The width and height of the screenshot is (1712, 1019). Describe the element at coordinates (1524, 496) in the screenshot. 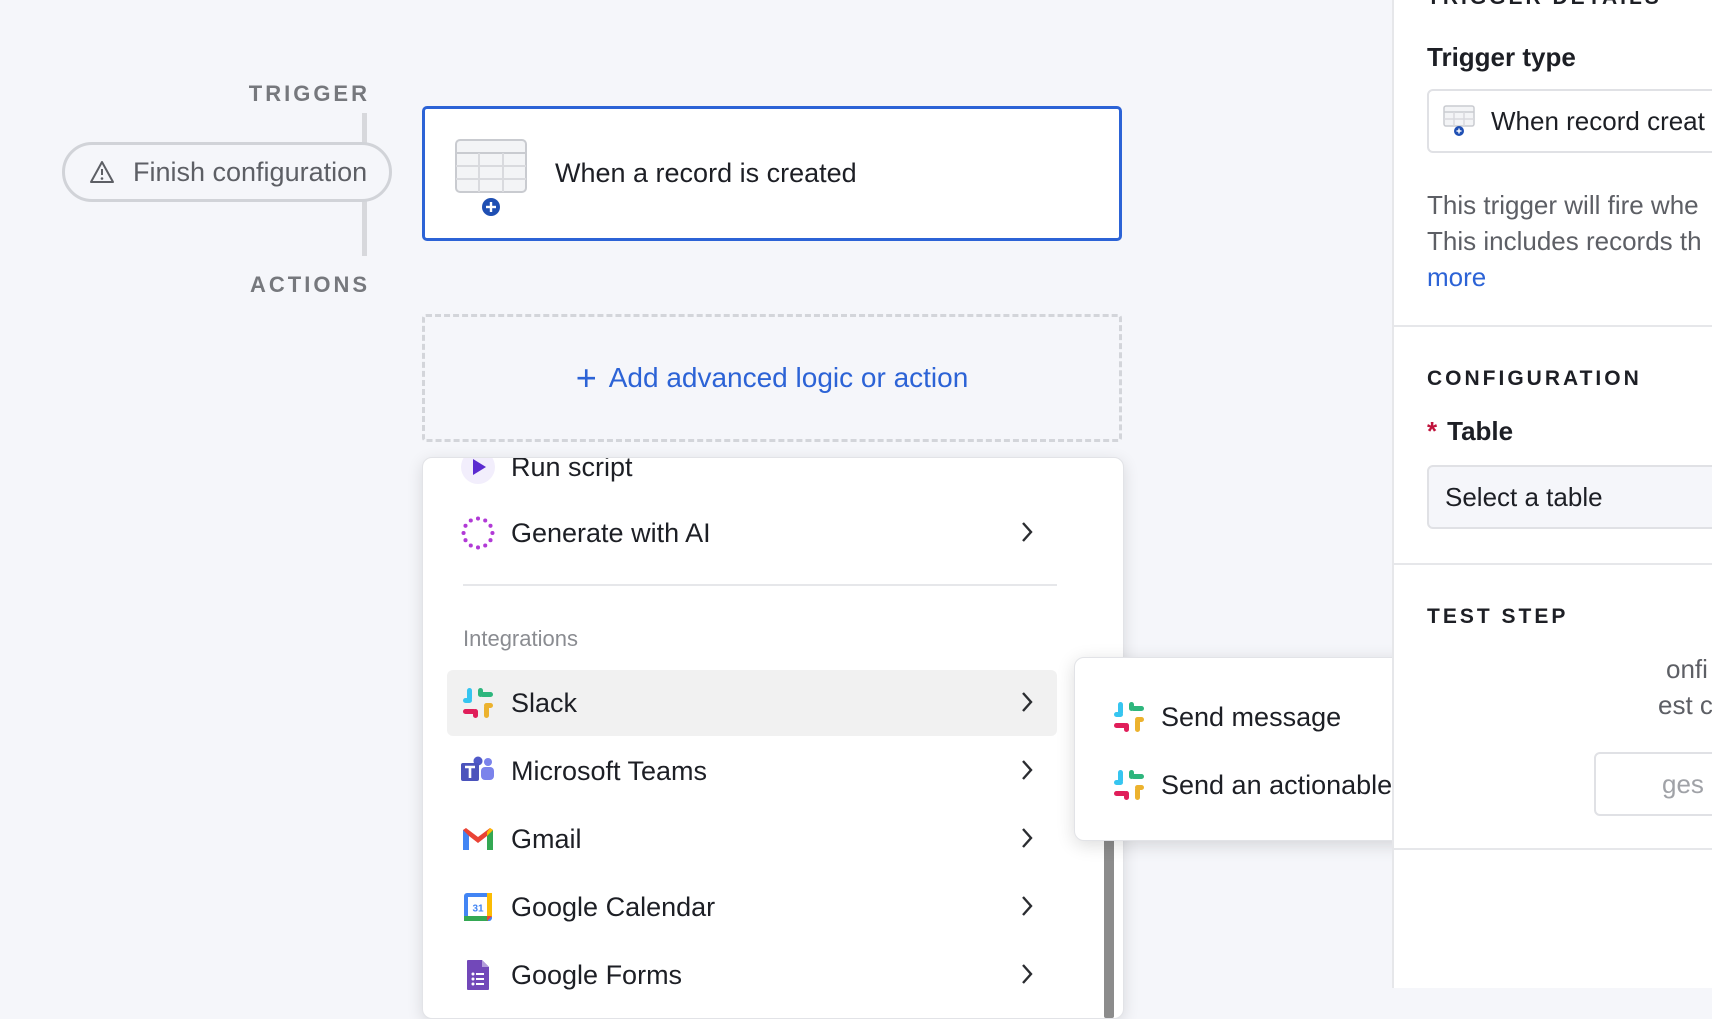

I see `table-select-placeholder: Select a table` at that location.